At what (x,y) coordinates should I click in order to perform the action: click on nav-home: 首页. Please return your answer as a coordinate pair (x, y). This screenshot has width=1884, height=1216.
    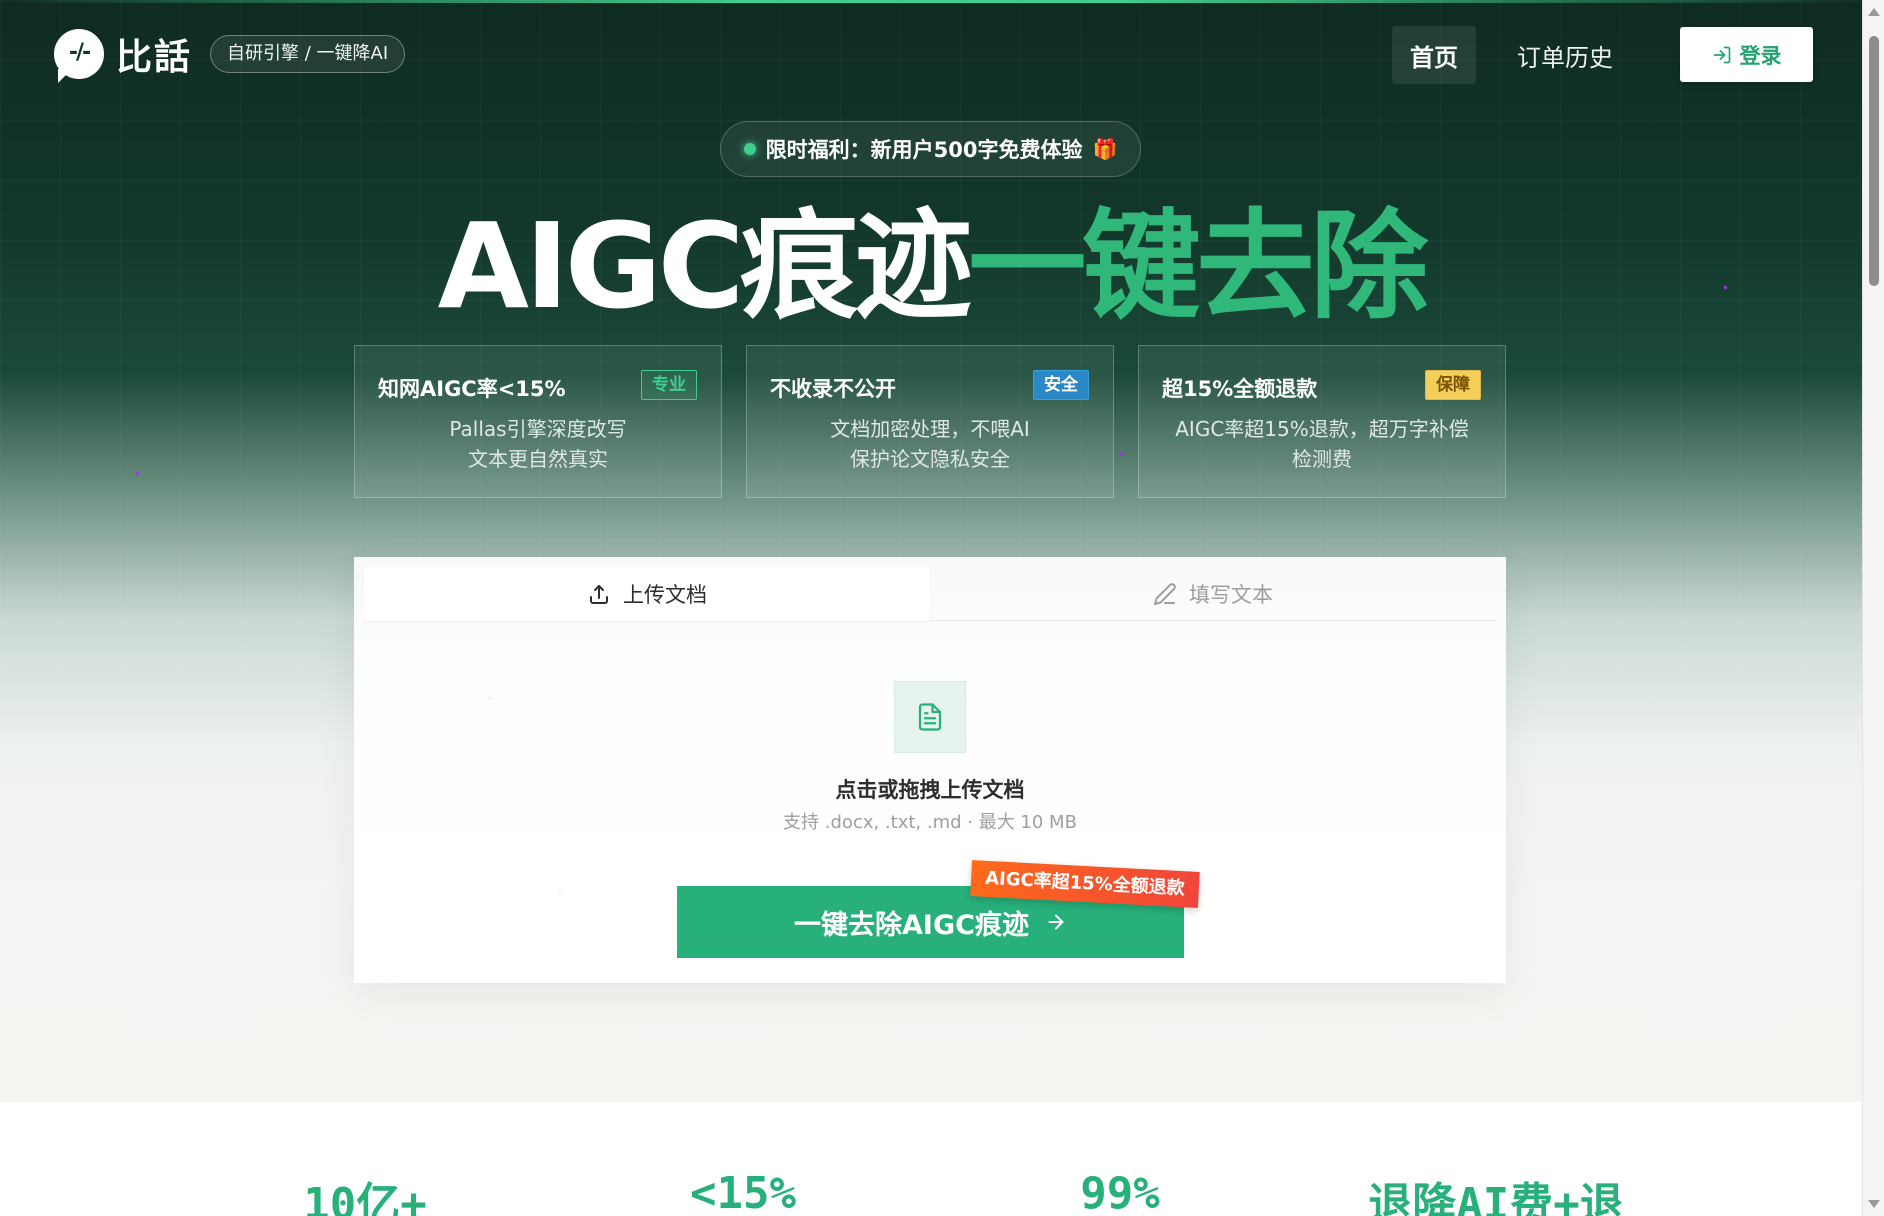
    Looking at the image, I should click on (1434, 55).